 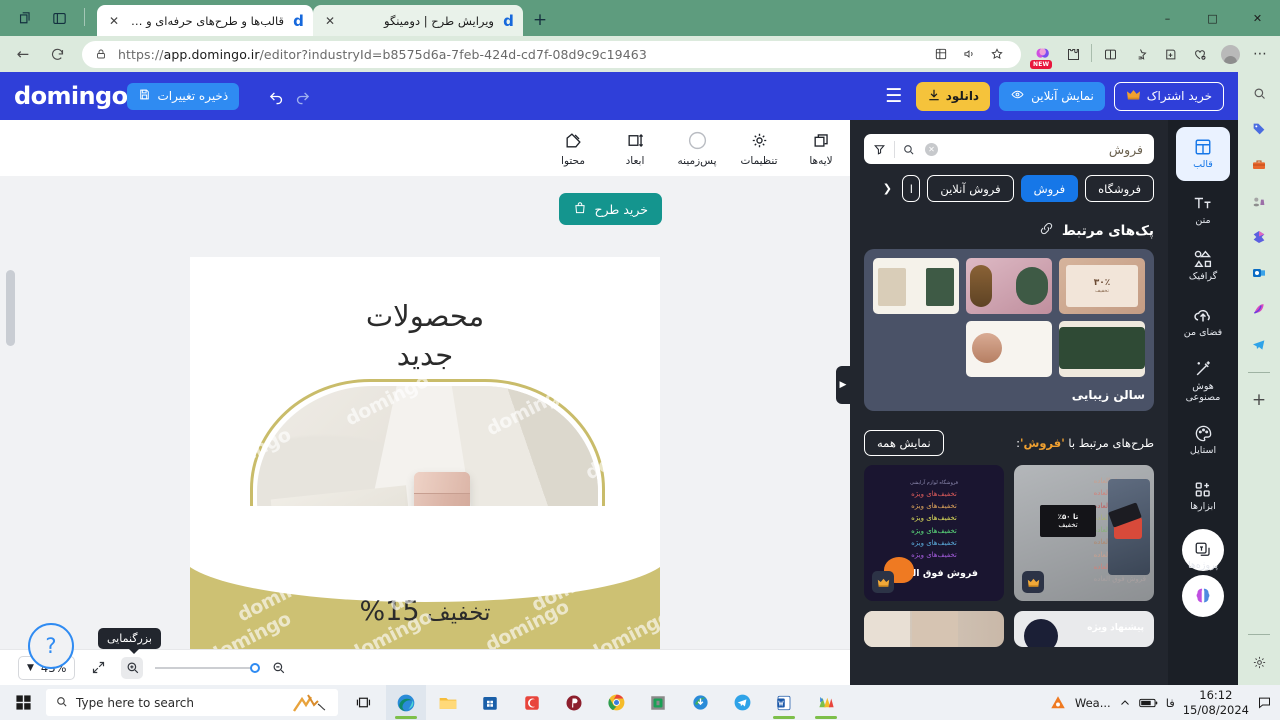 What do you see at coordinates (969, 54) in the screenshot?
I see `read-aloud-icon` at bounding box center [969, 54].